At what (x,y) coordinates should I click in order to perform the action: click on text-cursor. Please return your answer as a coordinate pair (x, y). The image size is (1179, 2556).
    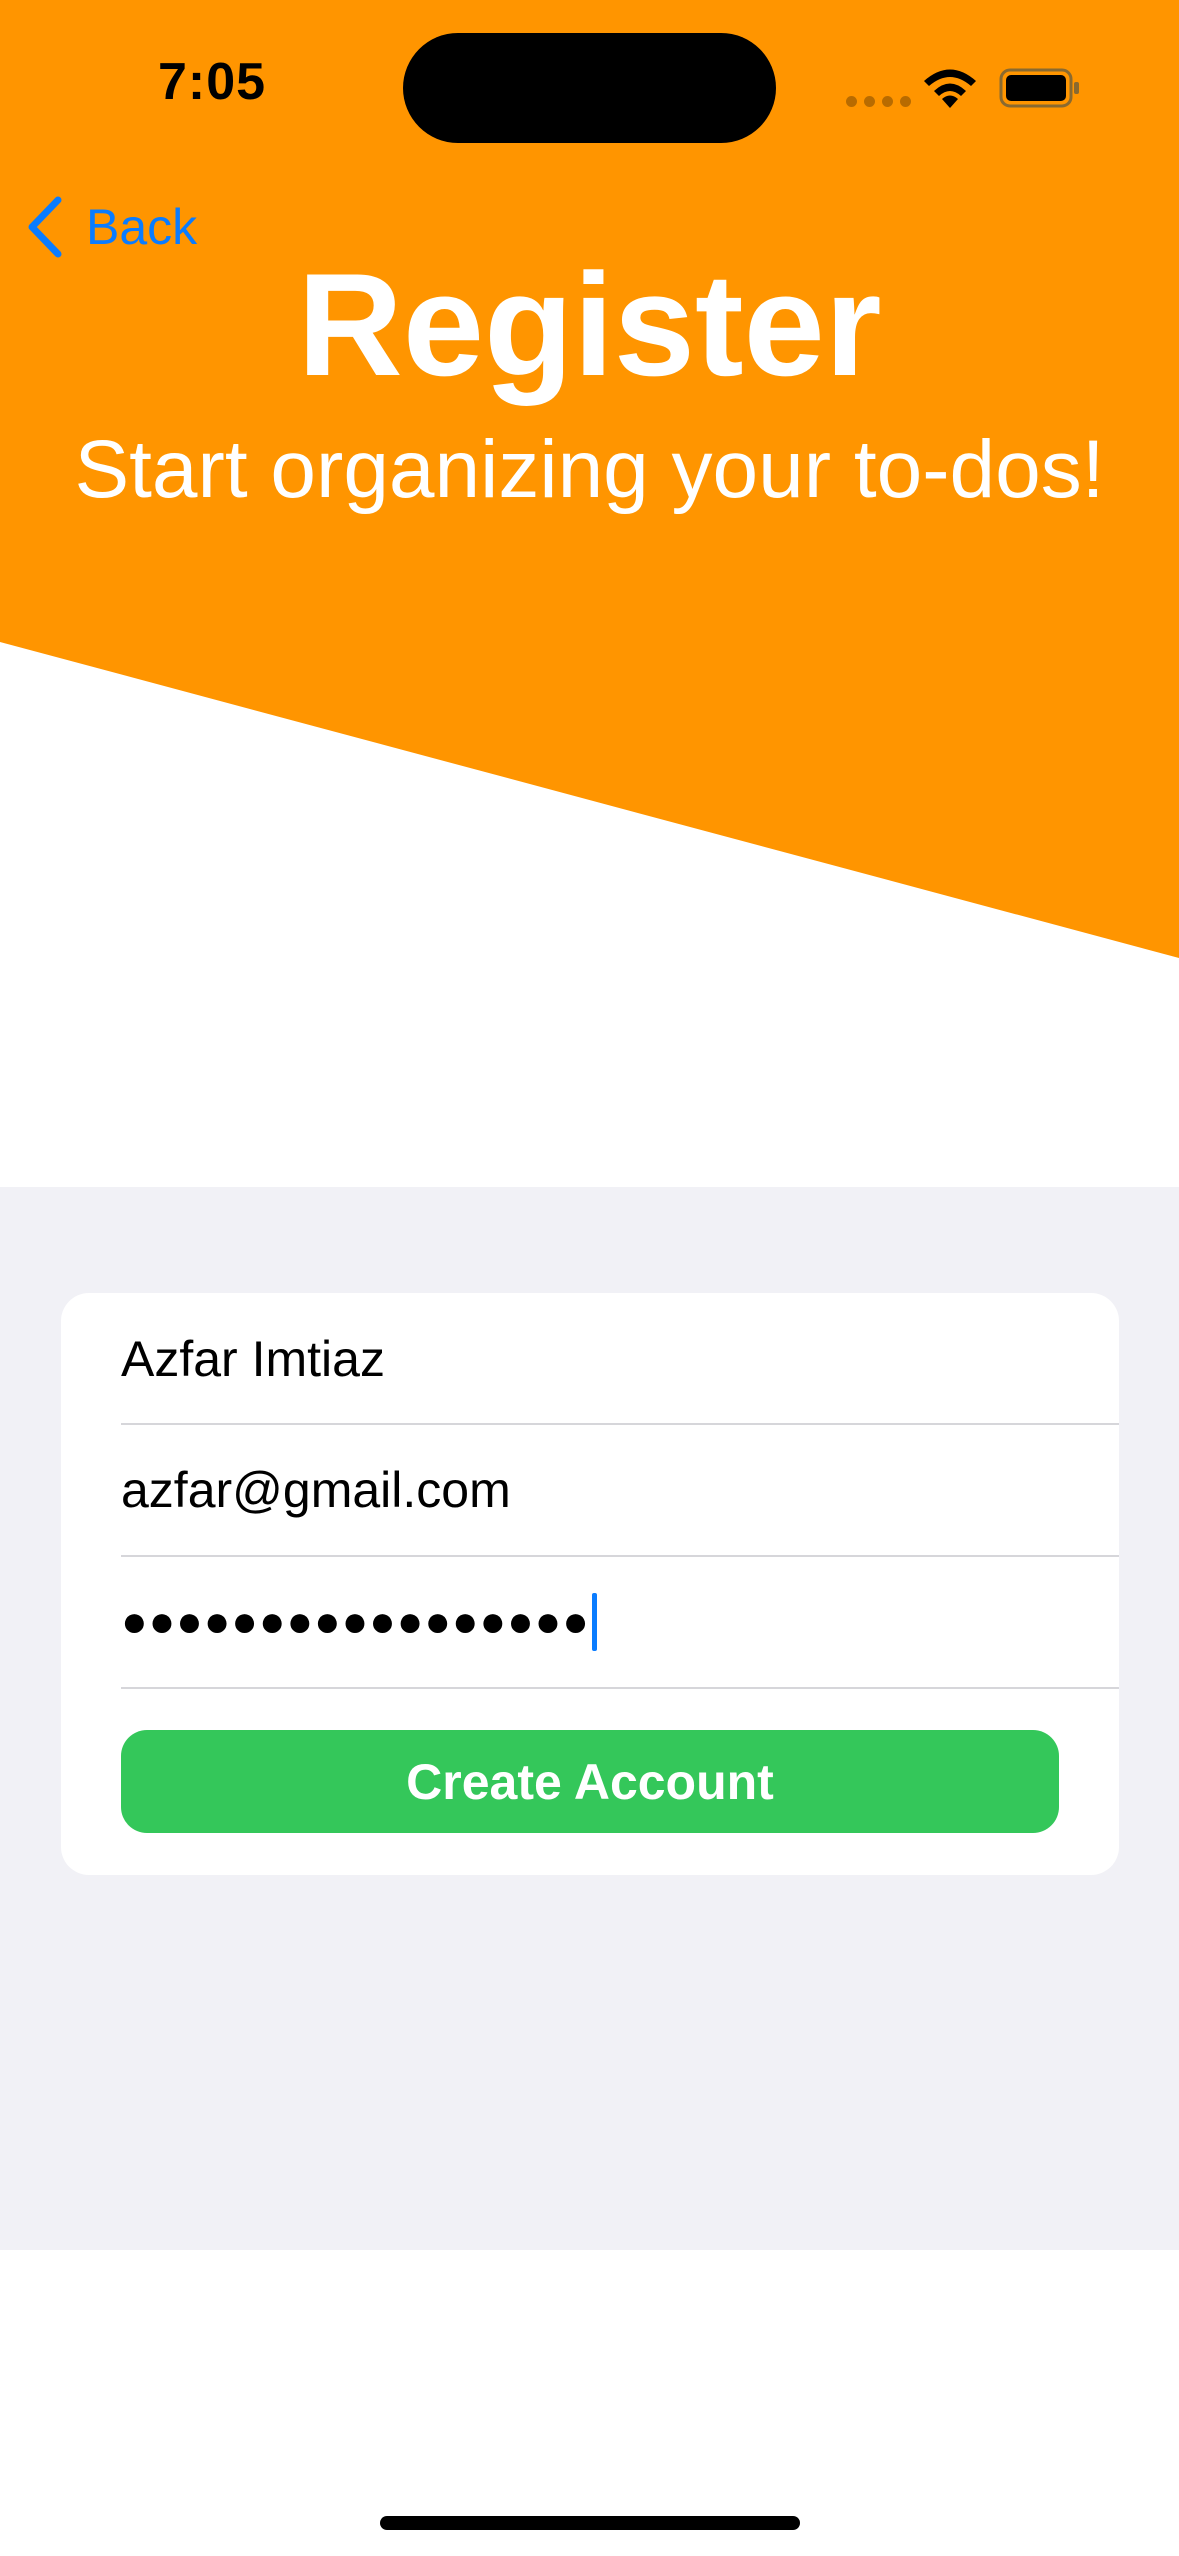
    Looking at the image, I should click on (594, 1621).